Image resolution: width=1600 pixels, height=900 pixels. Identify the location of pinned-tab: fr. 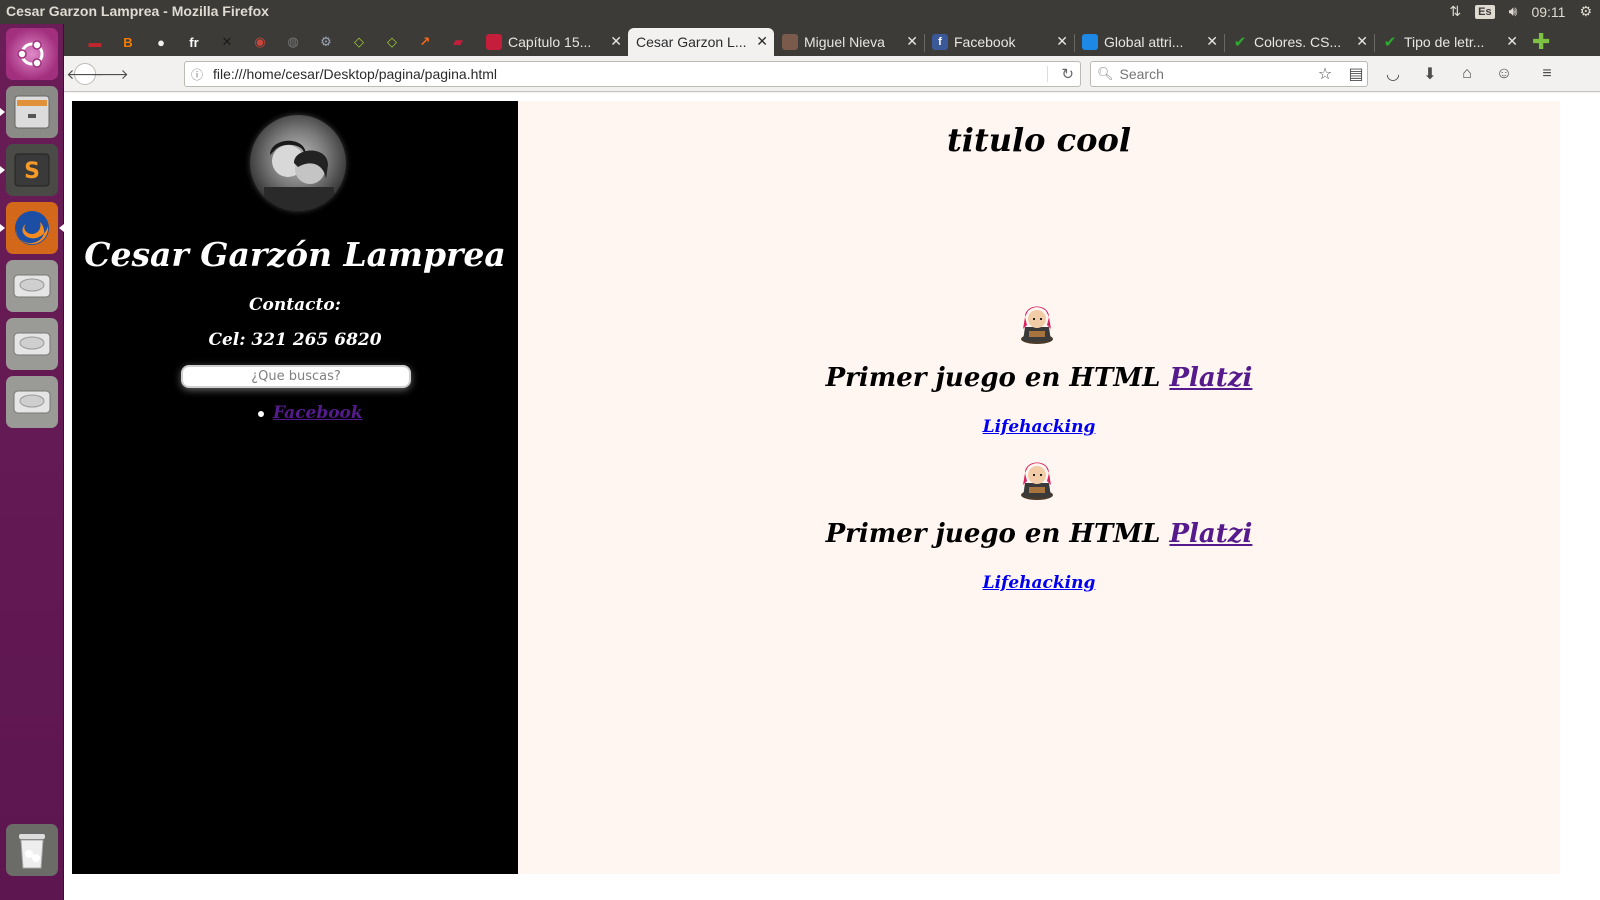
(194, 42).